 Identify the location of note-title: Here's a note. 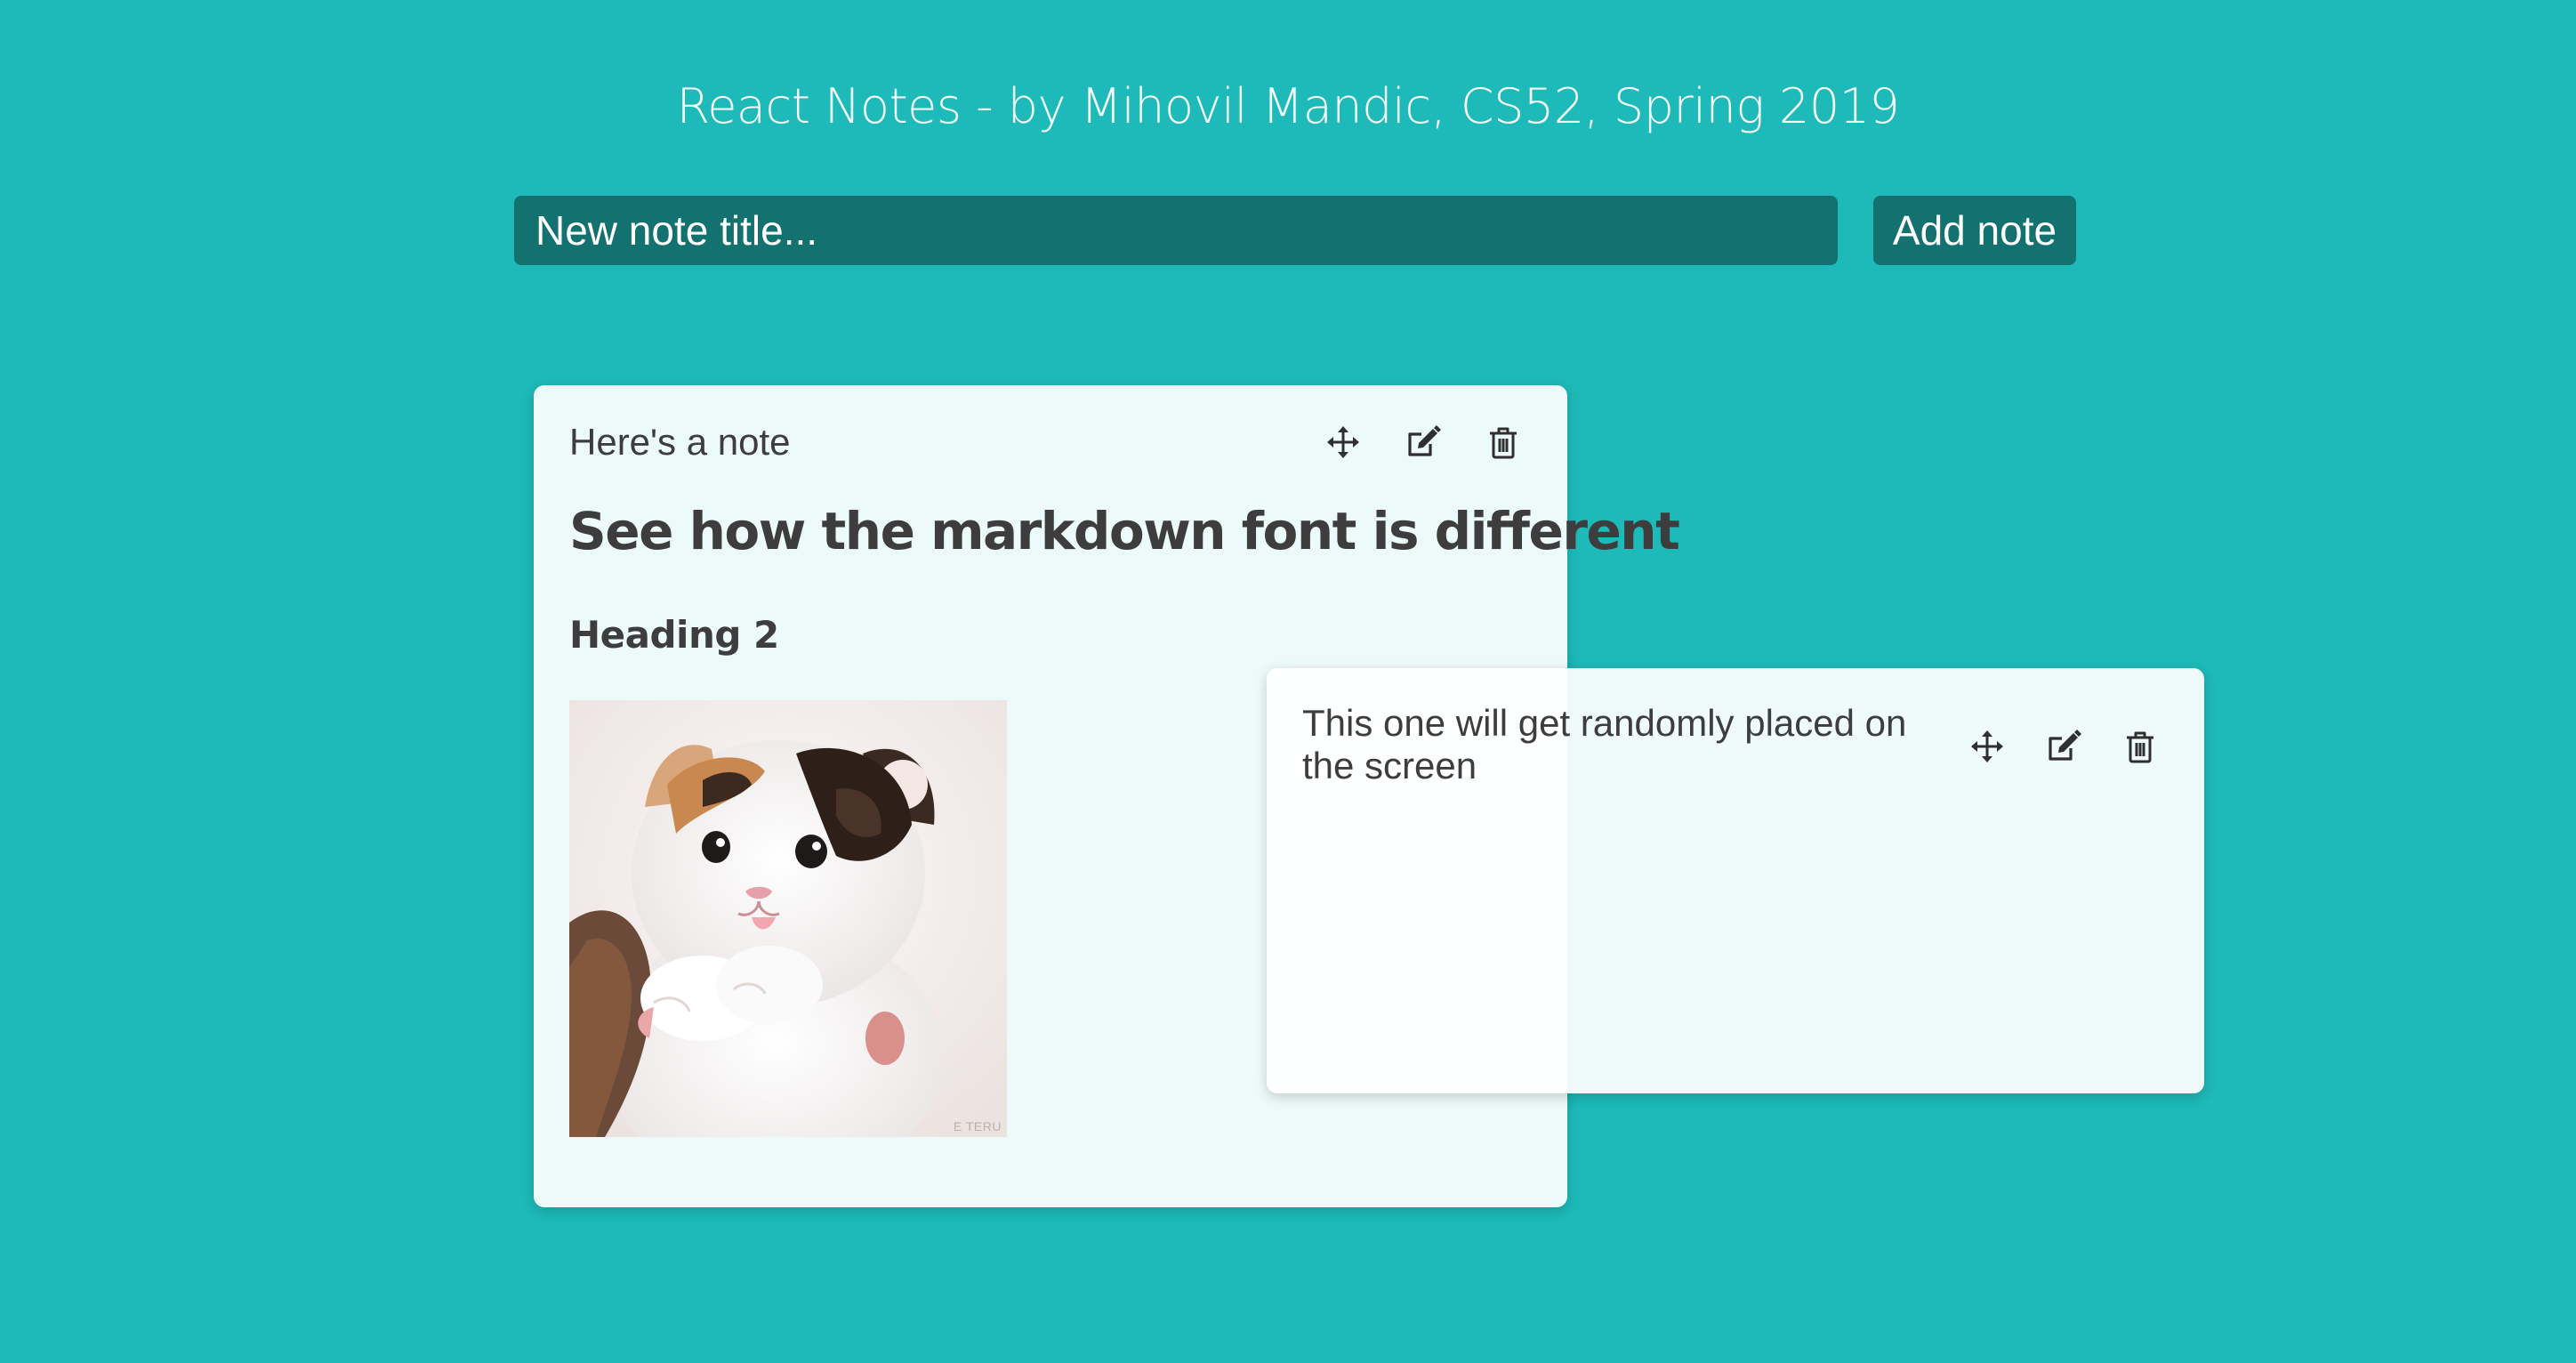
(680, 442).